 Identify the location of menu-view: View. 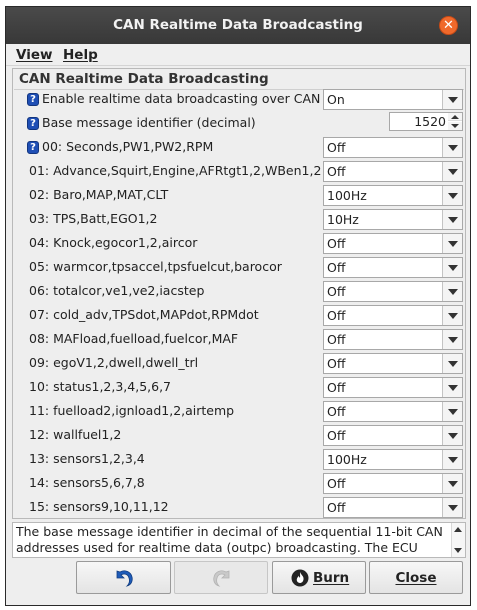
(34, 55).